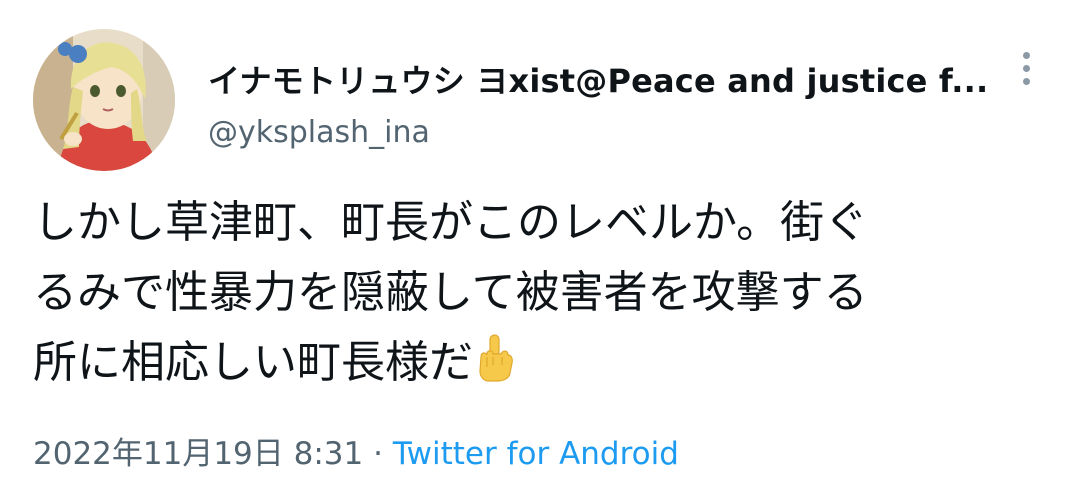 Image resolution: width=1080 pixels, height=495 pixels. What do you see at coordinates (1026, 73) in the screenshot?
I see `more-options-icon` at bounding box center [1026, 73].